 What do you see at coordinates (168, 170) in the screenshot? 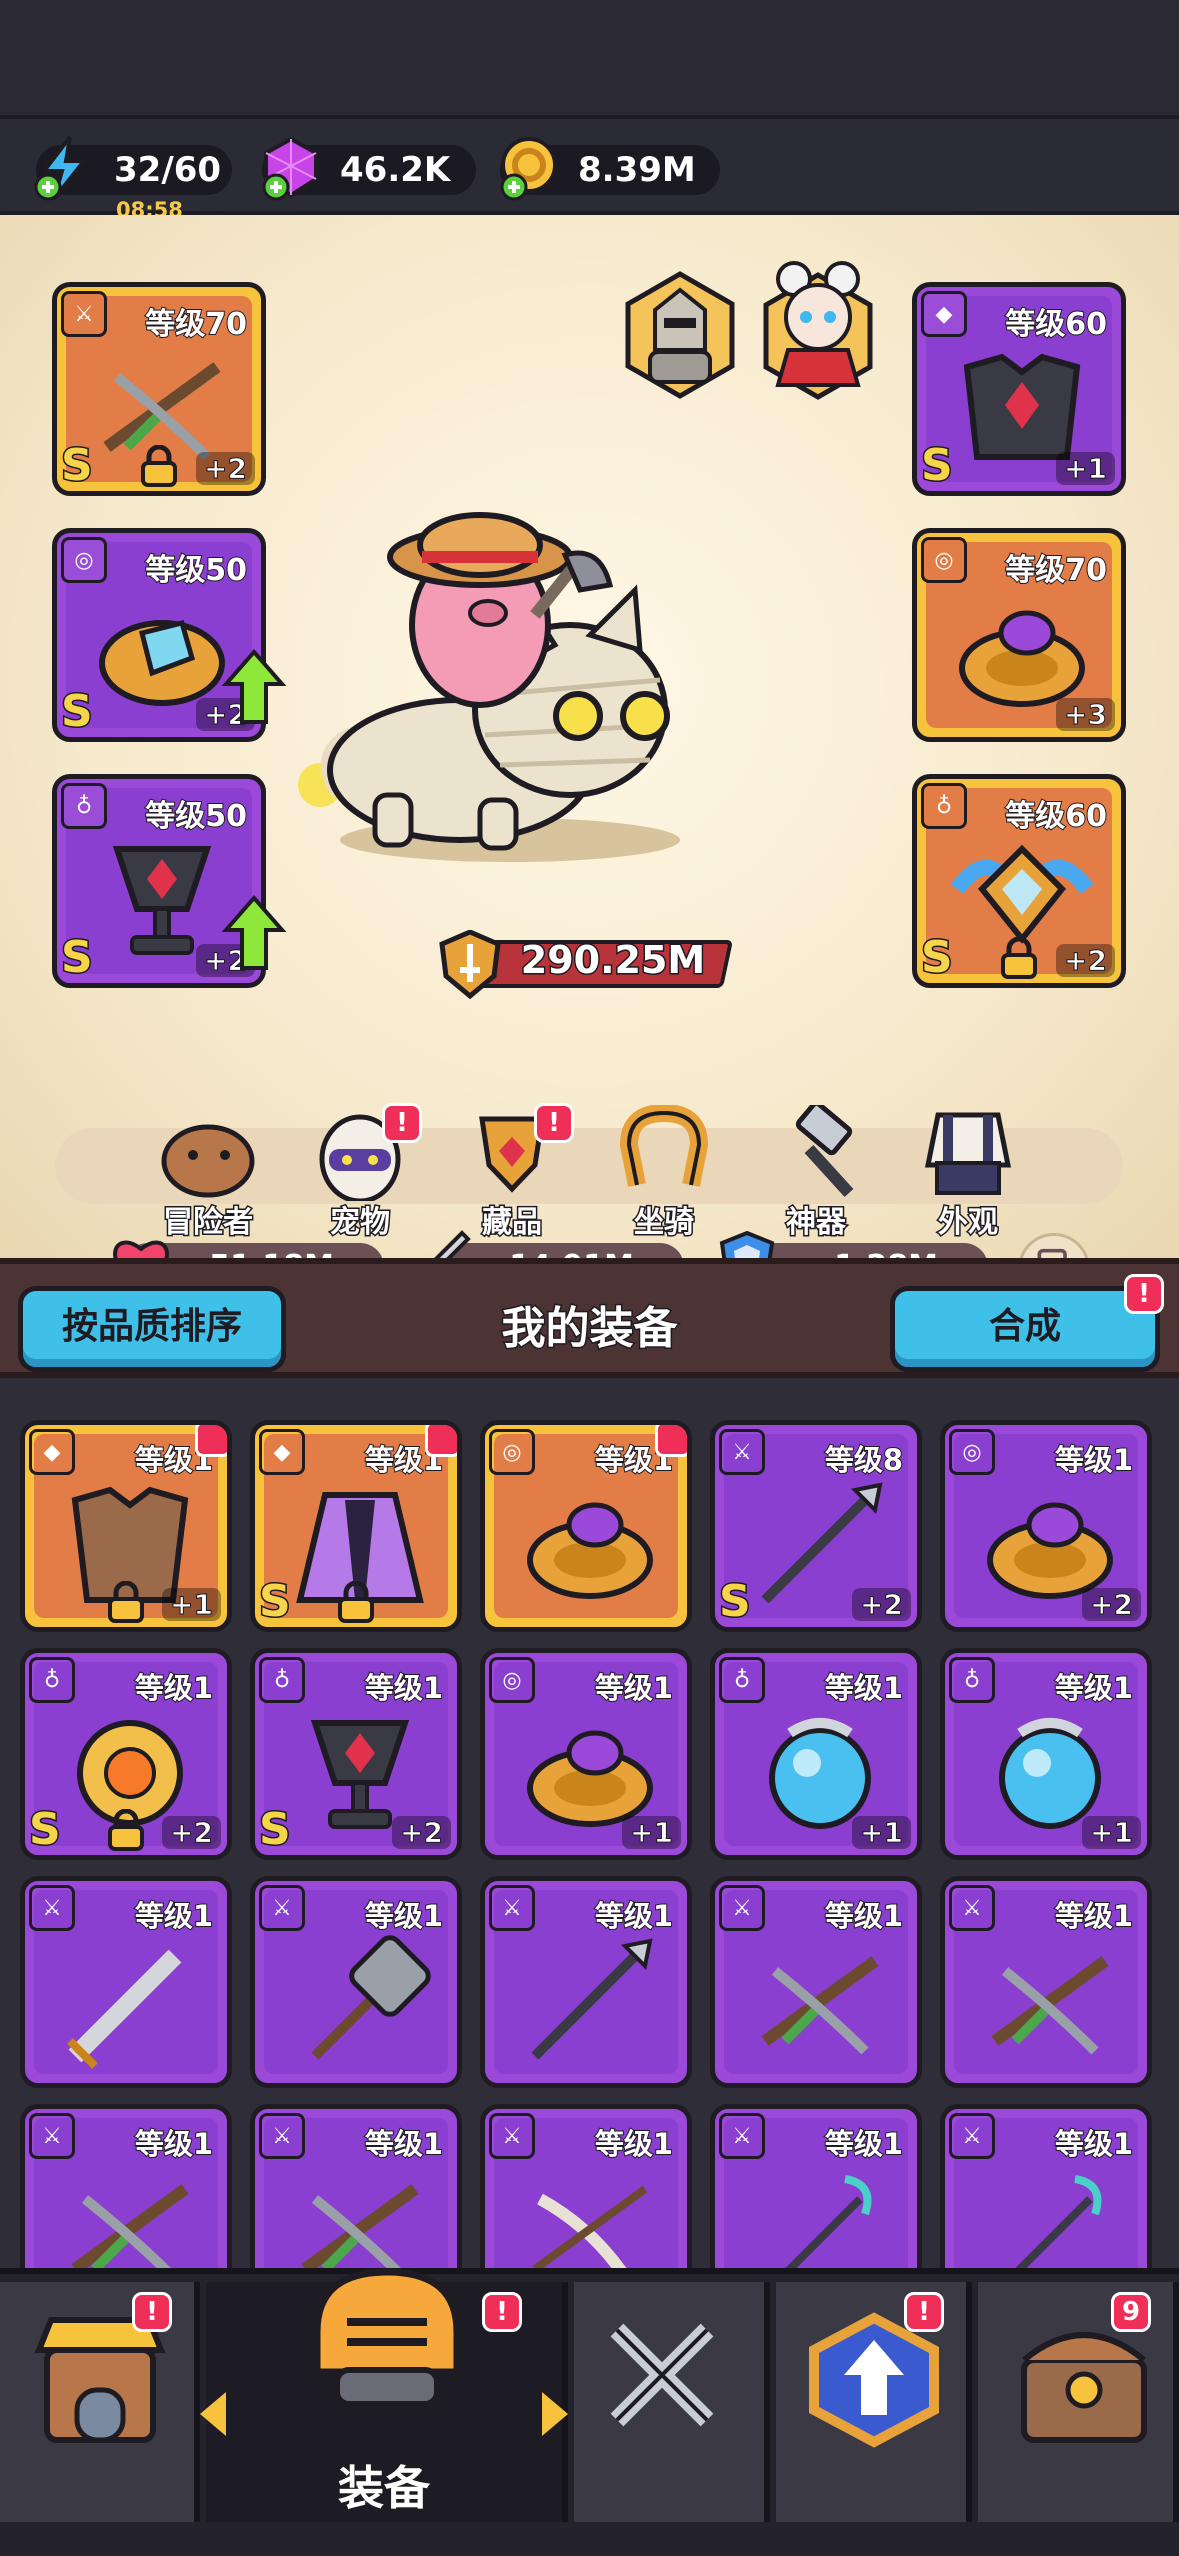
I see `energy-value: 32/60` at bounding box center [168, 170].